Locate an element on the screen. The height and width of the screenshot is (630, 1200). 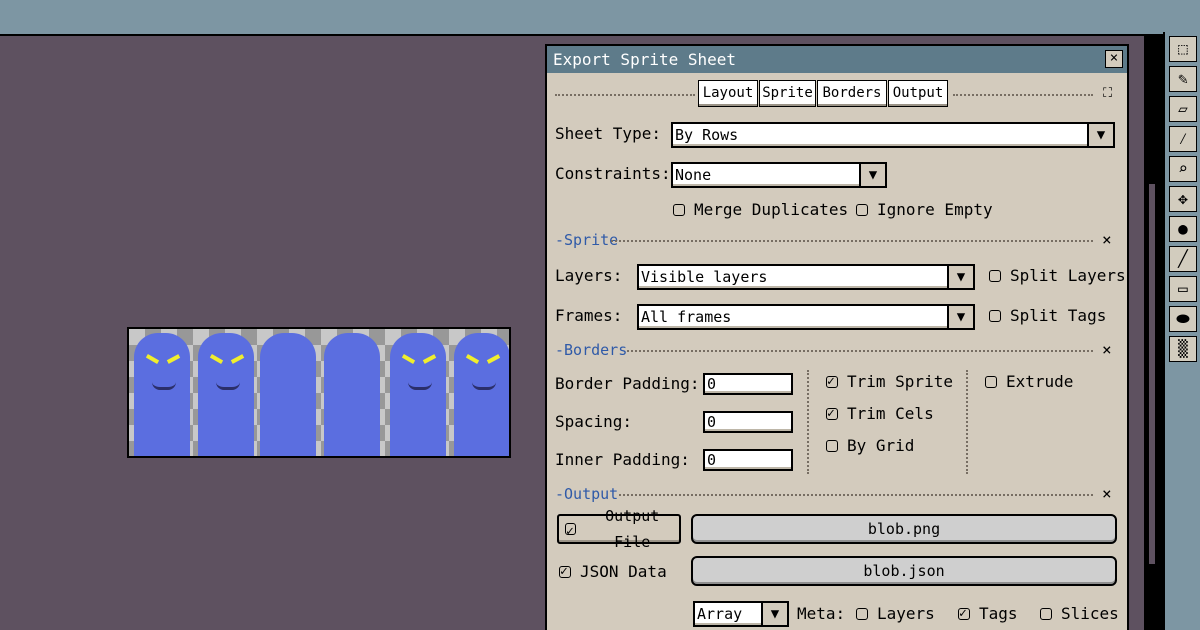
layers-select: Visible layers ▼ is located at coordinates (806, 277).